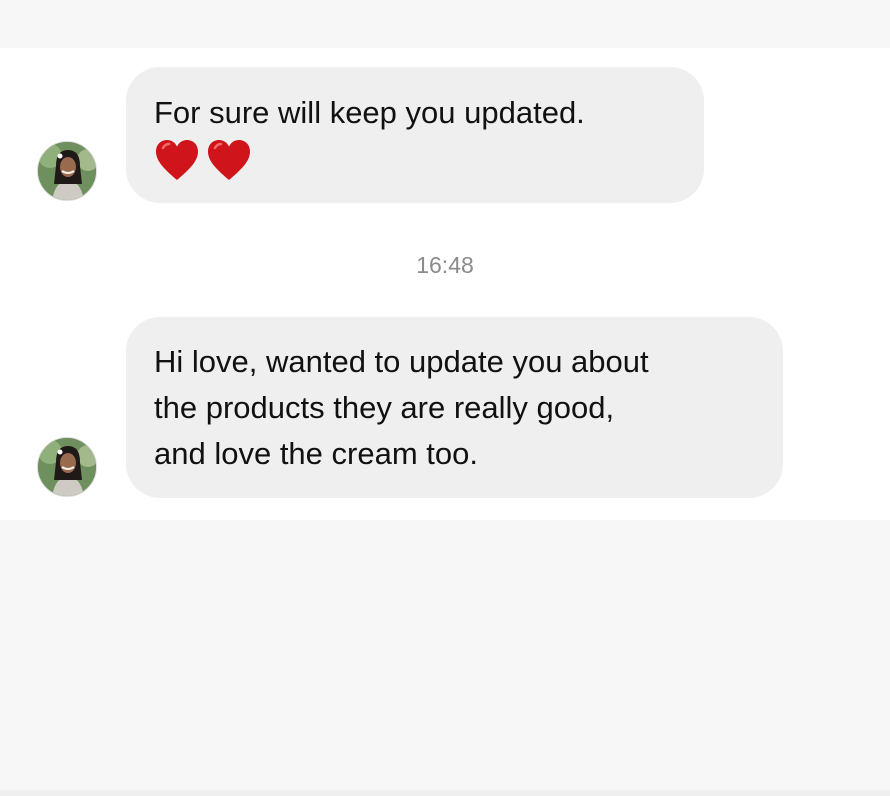 The width and height of the screenshot is (890, 796). Describe the element at coordinates (445, 265) in the screenshot. I see `message-timestamp: 16:48` at that location.